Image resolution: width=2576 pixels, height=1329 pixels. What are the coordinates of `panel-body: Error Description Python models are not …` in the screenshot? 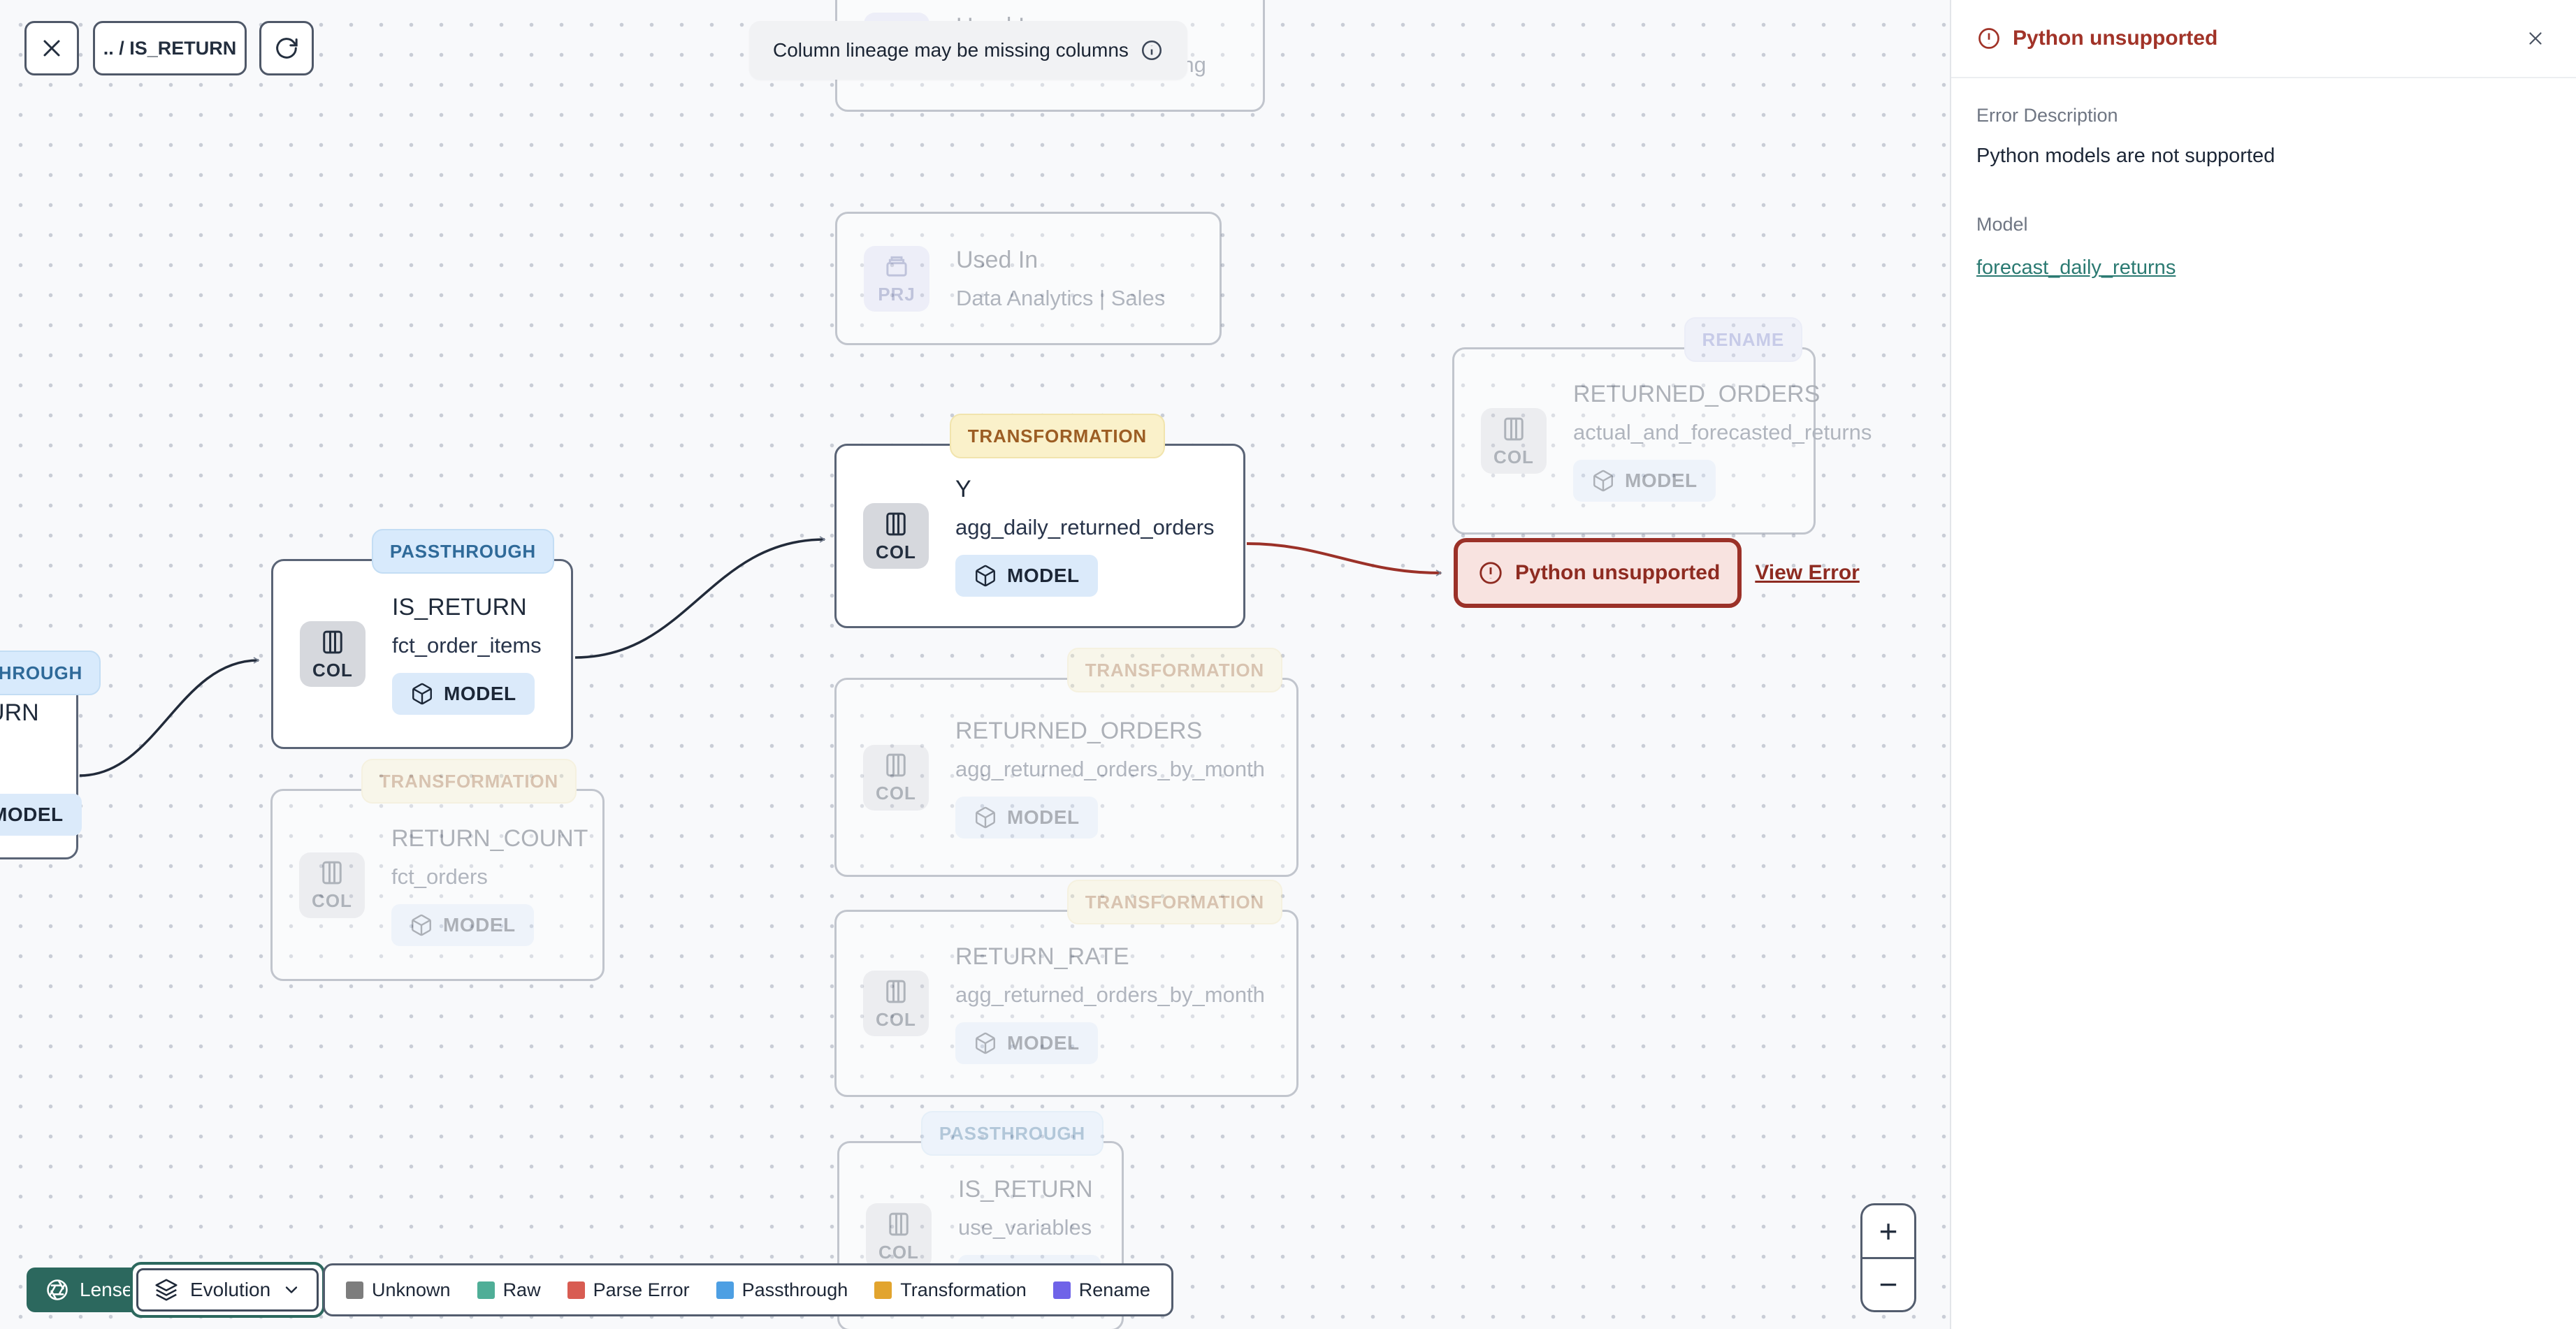 It's located at (2263, 192).